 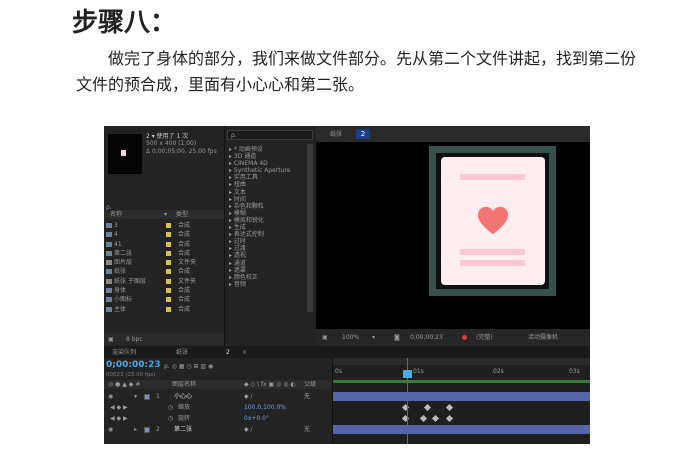 I want to click on resolution-select: (完整), so click(x=484, y=337).